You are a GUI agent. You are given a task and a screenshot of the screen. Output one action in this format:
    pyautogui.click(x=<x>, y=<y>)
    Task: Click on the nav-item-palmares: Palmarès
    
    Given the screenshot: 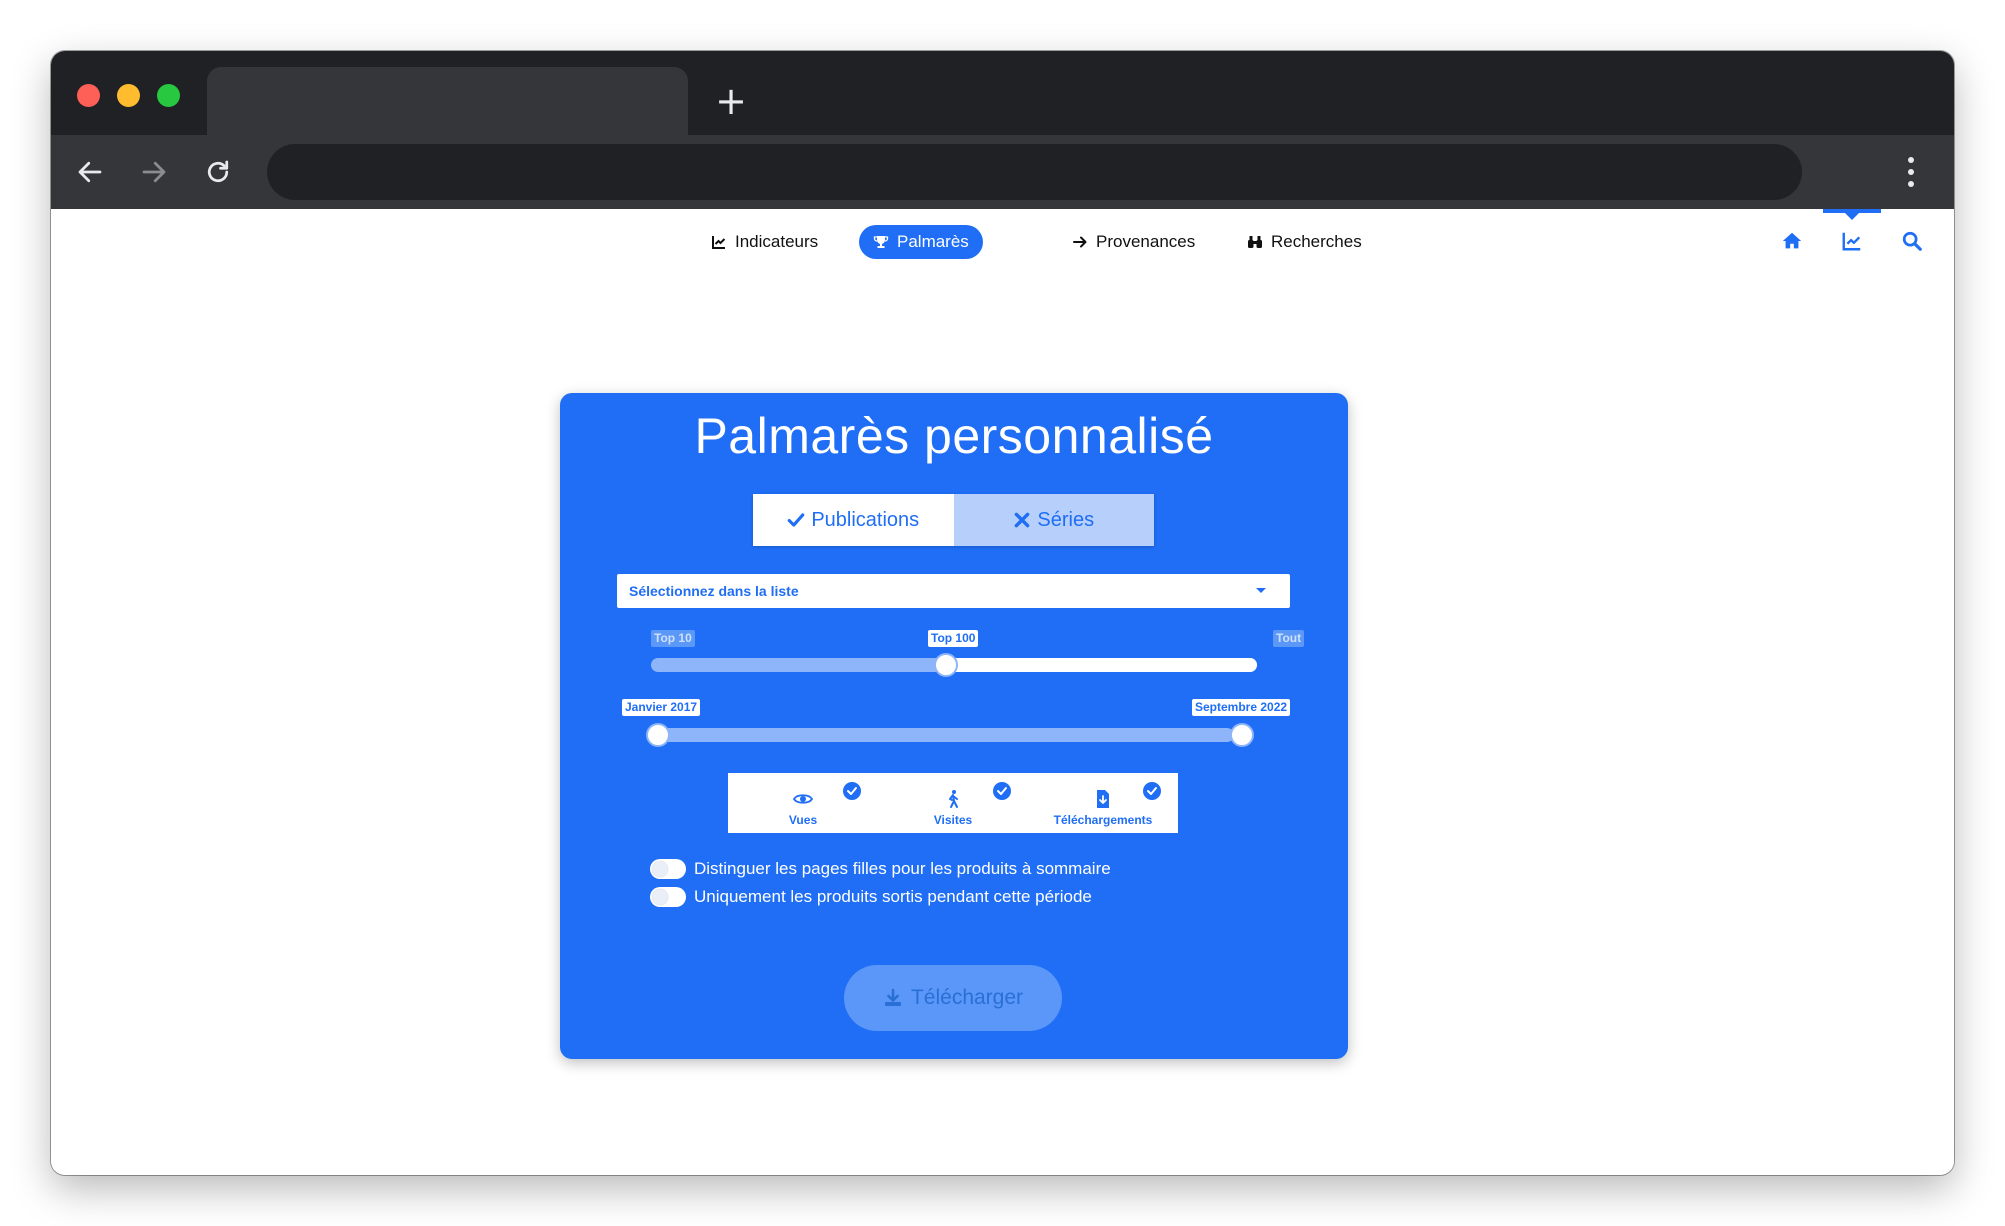 What is the action you would take?
    pyautogui.click(x=921, y=242)
    